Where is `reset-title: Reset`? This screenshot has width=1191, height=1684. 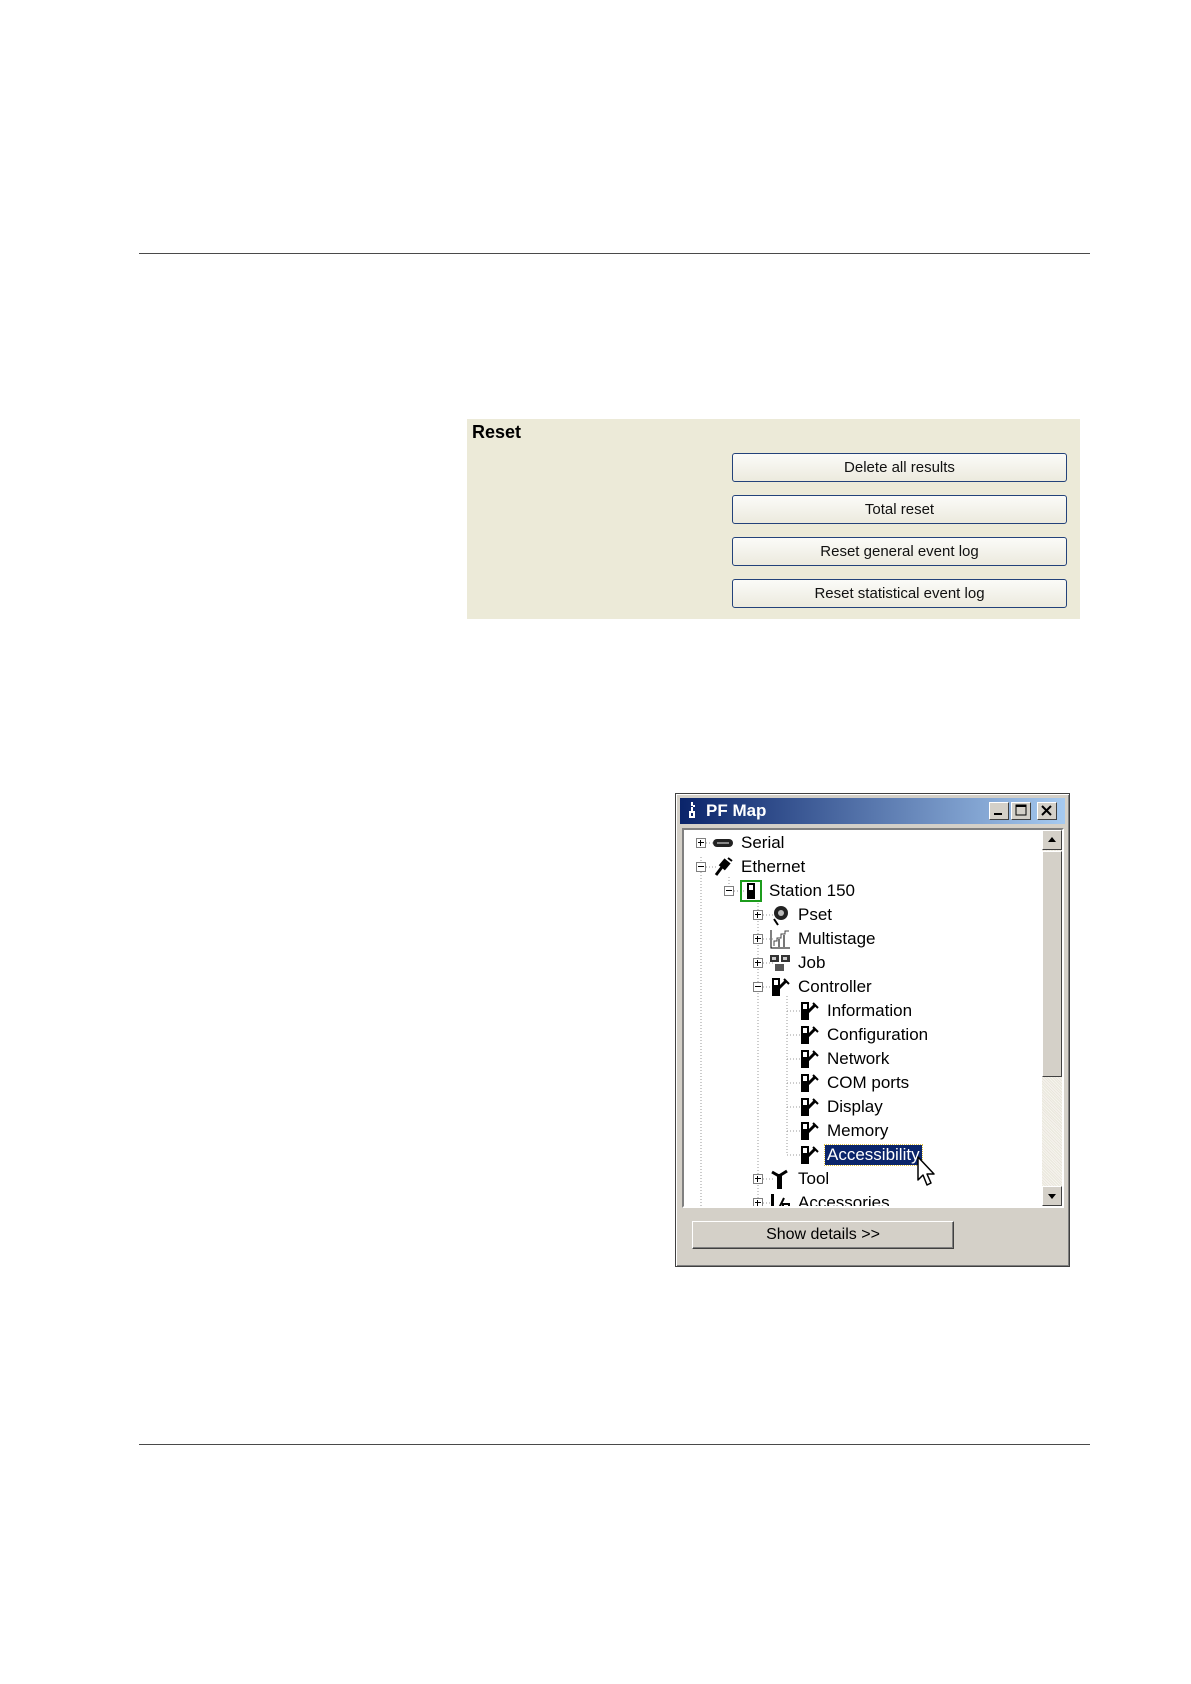 reset-title: Reset is located at coordinates (497, 432).